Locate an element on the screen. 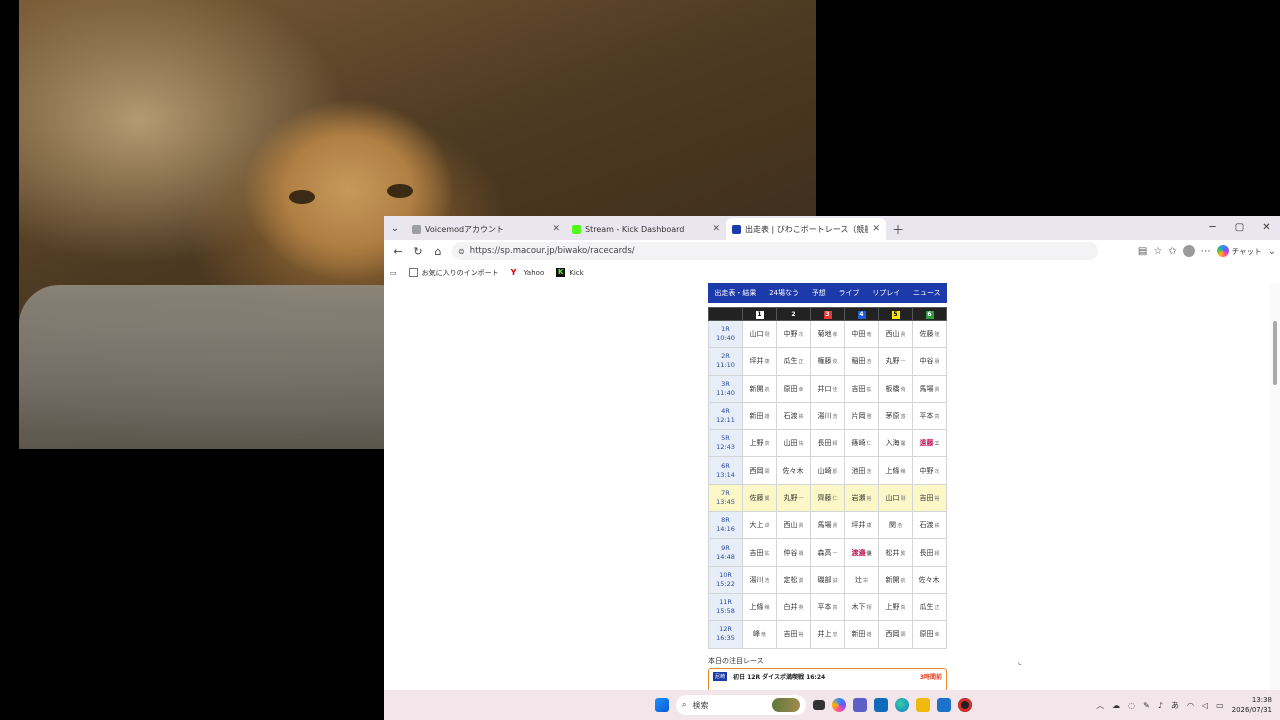 This screenshot has height=720, width=1280. edge-icon is located at coordinates (902, 705).